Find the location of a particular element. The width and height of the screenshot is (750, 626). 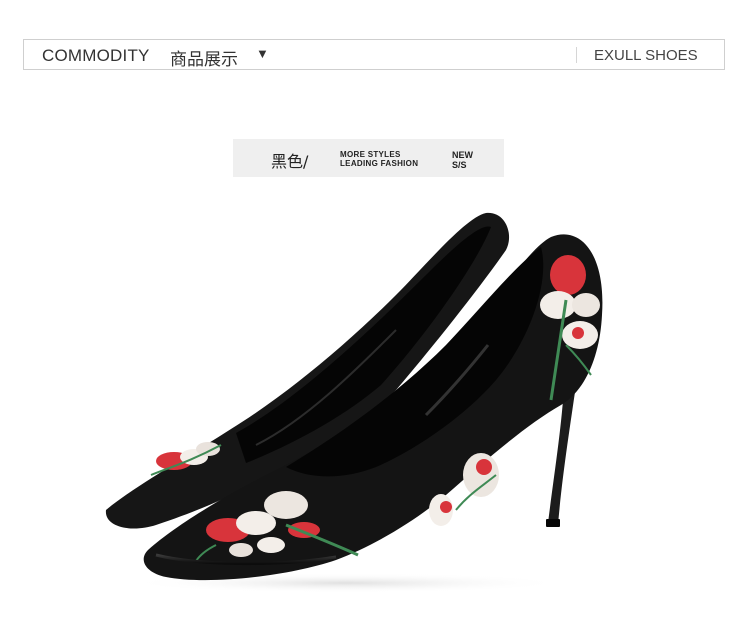

tagline-line1: MORE STYLES is located at coordinates (370, 154).